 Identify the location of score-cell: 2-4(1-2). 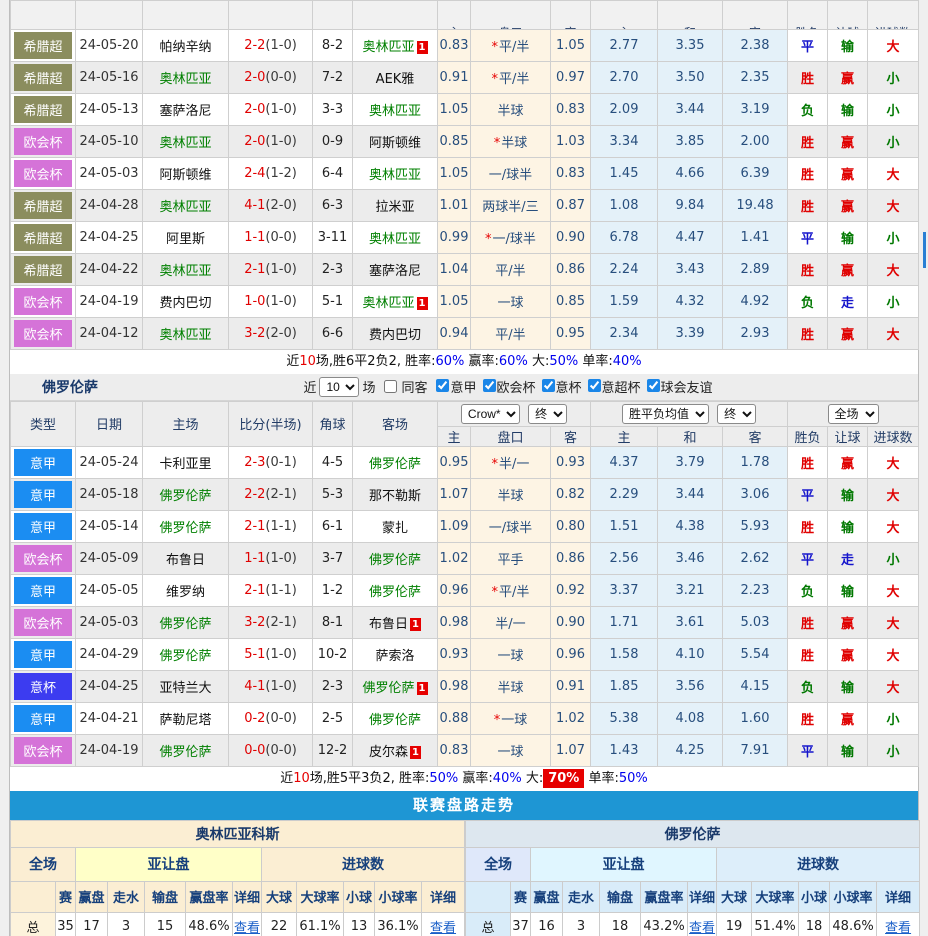
(270, 173).